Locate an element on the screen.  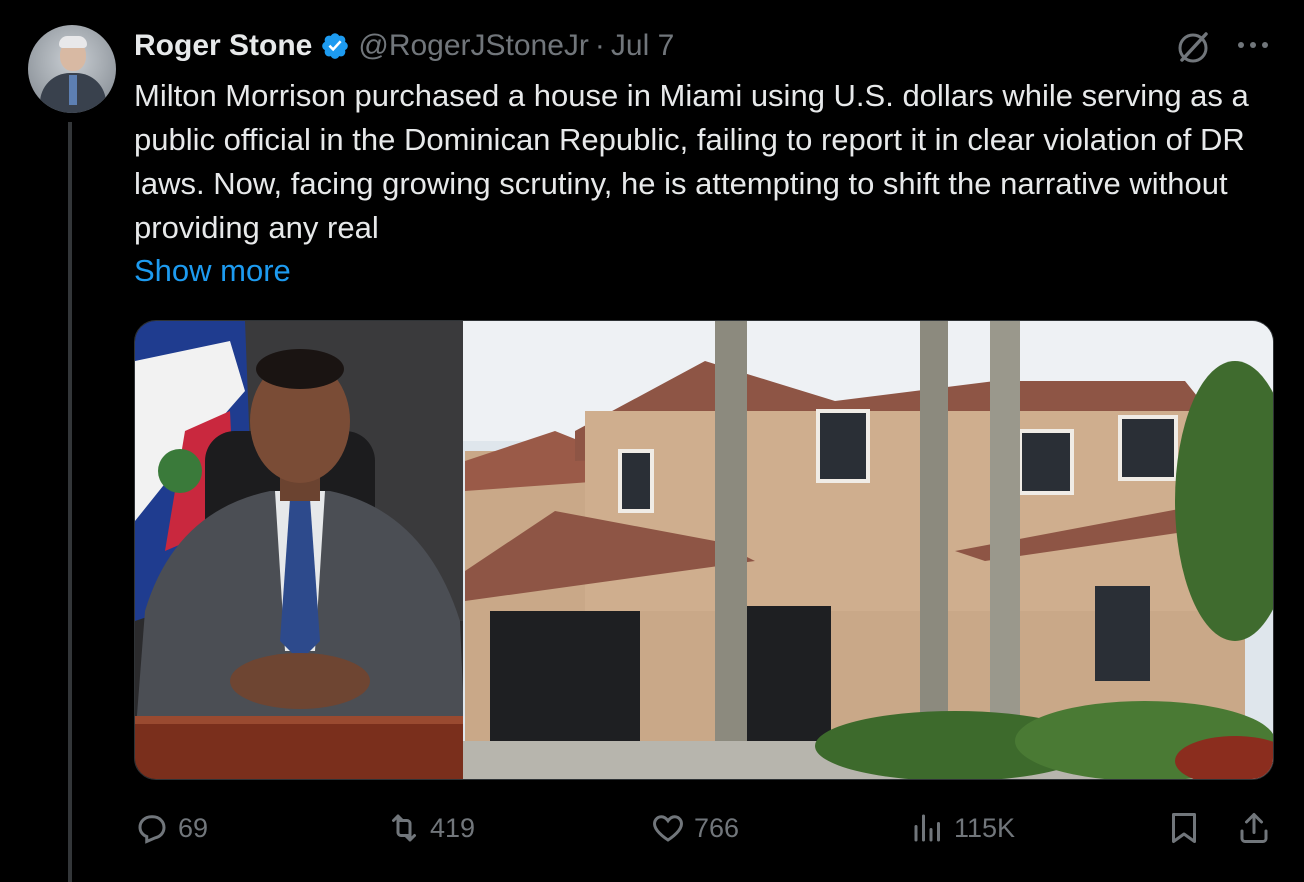
author-name: Roger Stone is located at coordinates (223, 46).